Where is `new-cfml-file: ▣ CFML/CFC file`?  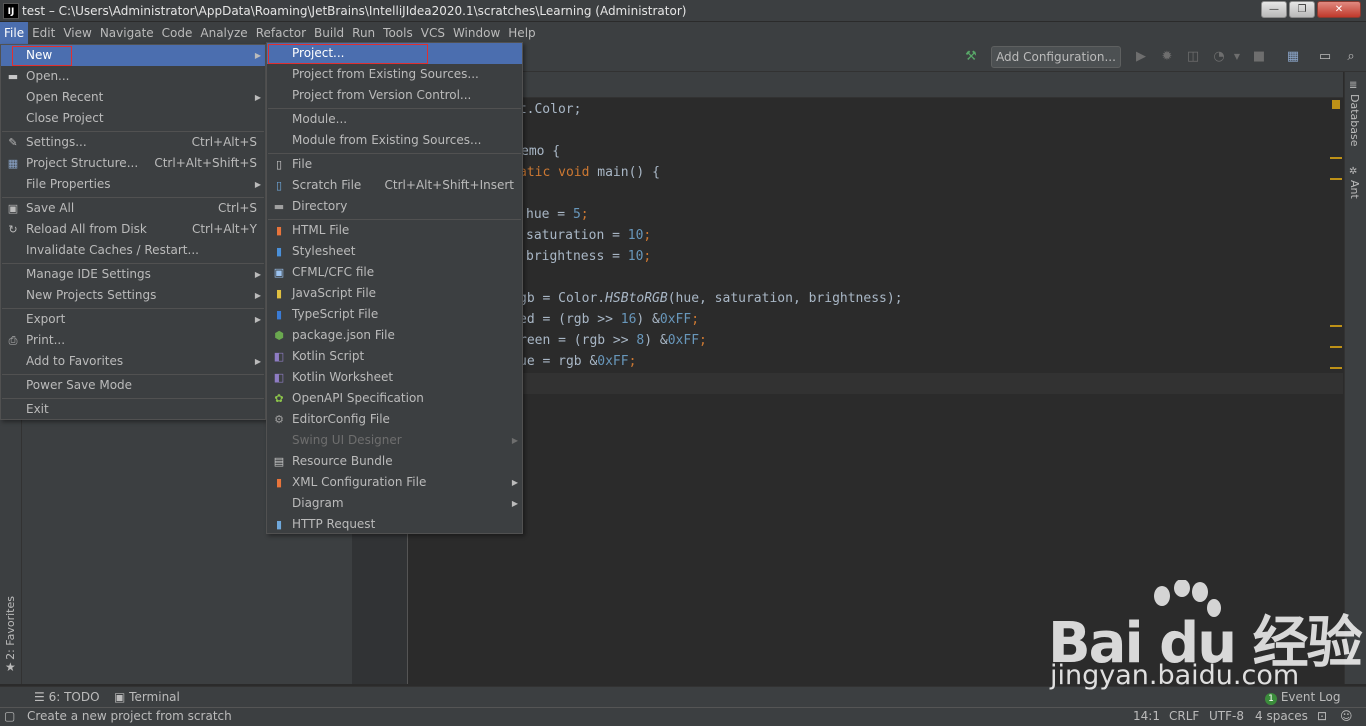
new-cfml-file: ▣ CFML/CFC file is located at coordinates (394, 272).